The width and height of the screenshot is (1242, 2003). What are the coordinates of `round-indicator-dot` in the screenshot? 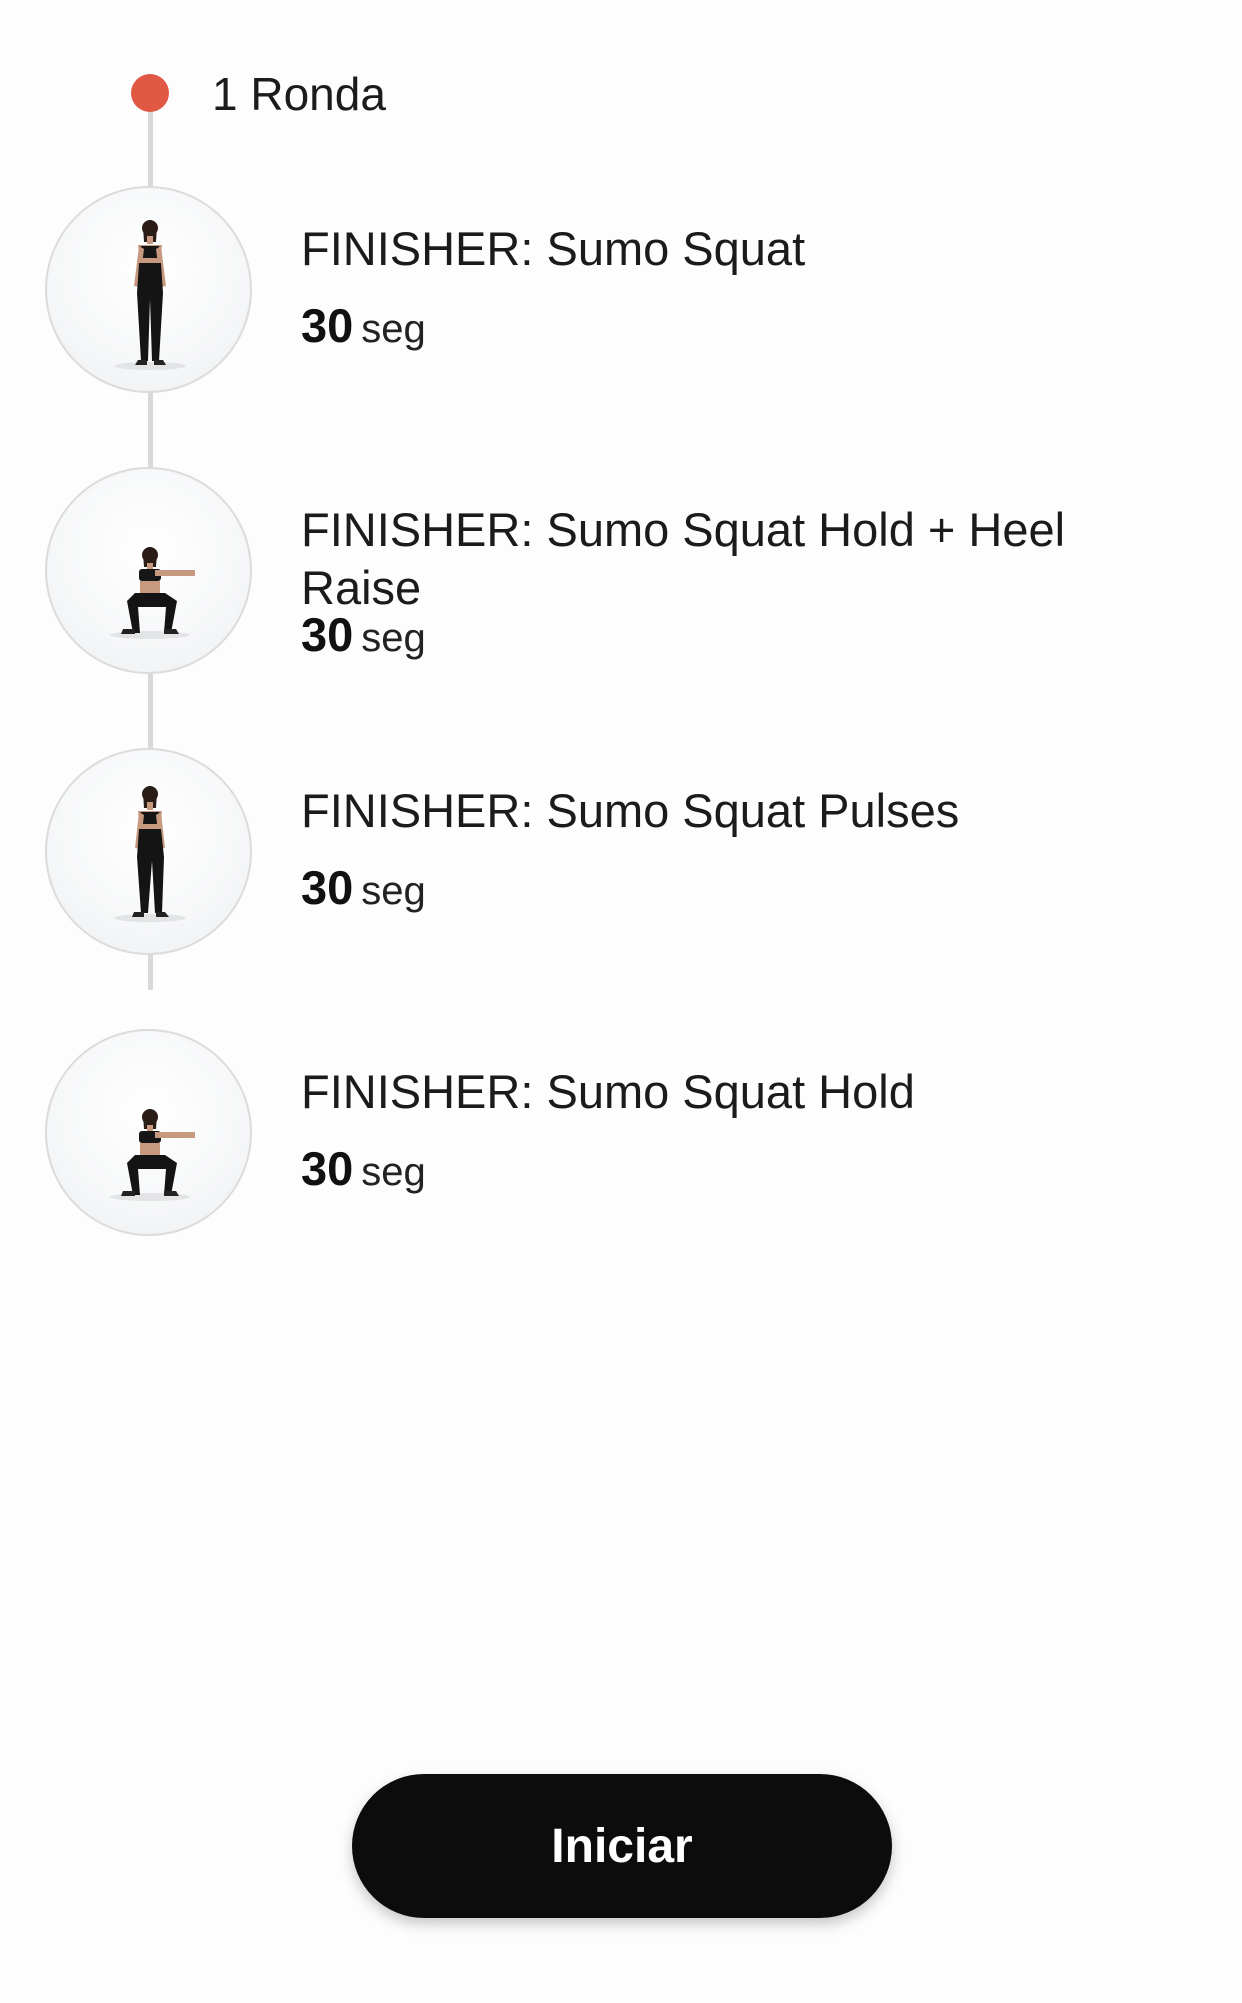 It's located at (150, 93).